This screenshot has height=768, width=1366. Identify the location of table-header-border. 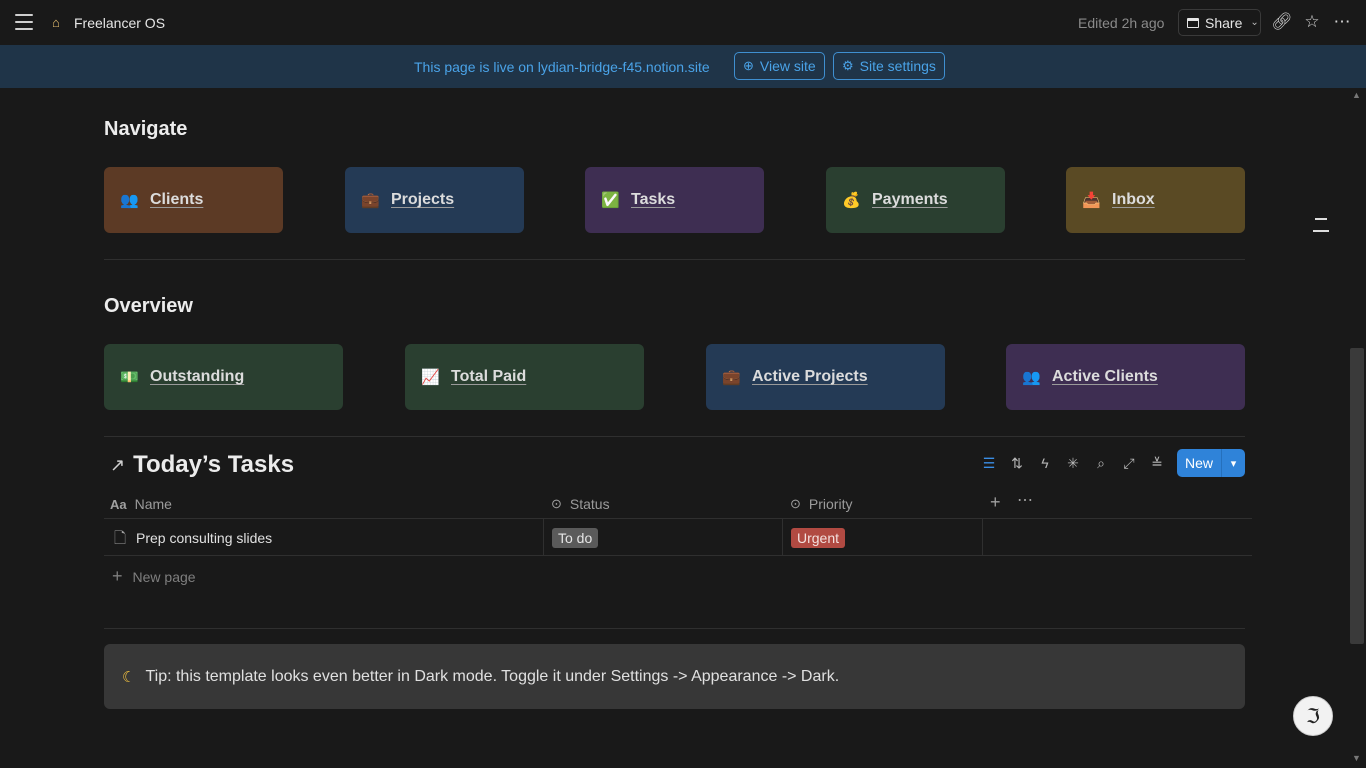
(678, 518).